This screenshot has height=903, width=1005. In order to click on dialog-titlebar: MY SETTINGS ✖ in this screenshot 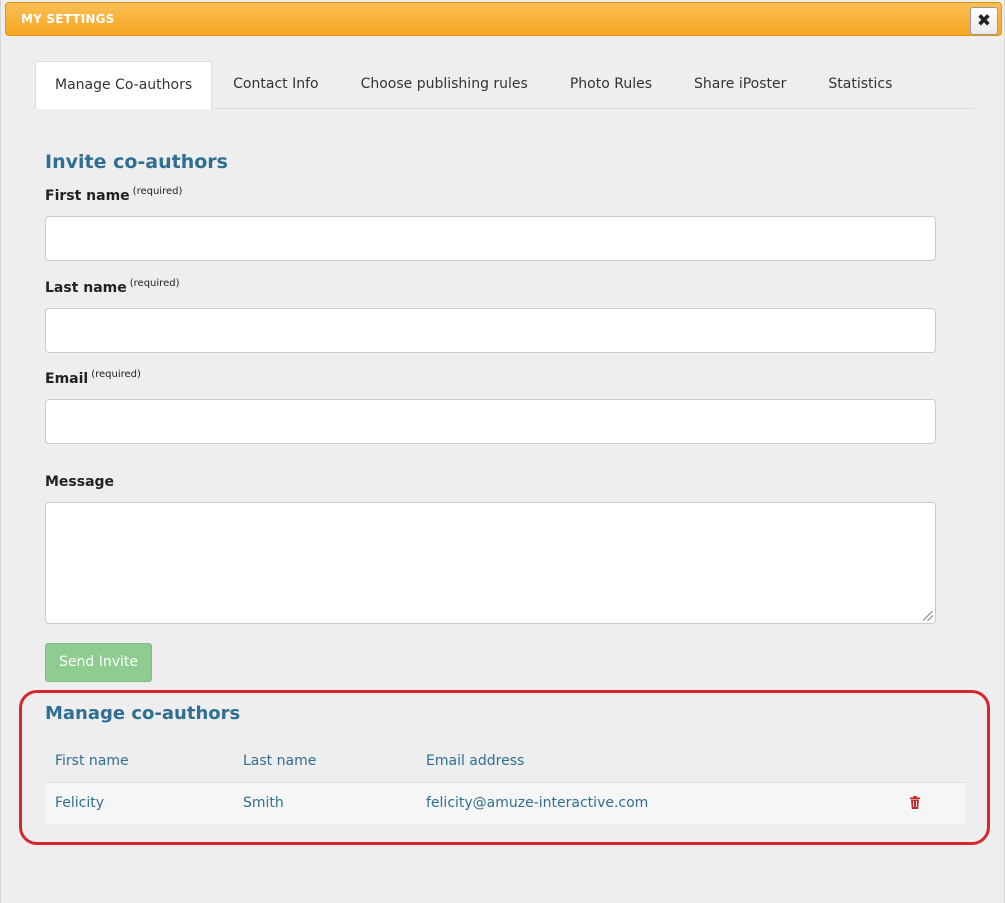, I will do `click(503, 19)`.